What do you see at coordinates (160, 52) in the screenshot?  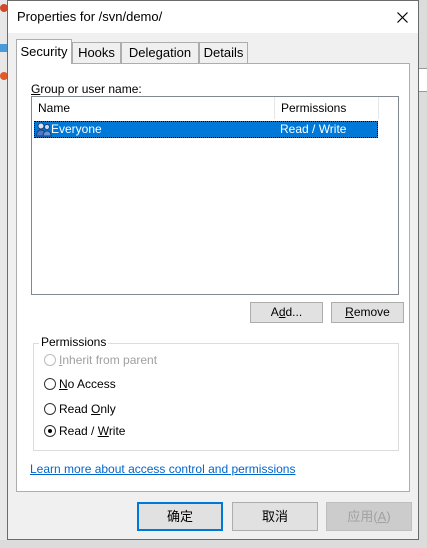 I see `tab-delegation: Delegation` at bounding box center [160, 52].